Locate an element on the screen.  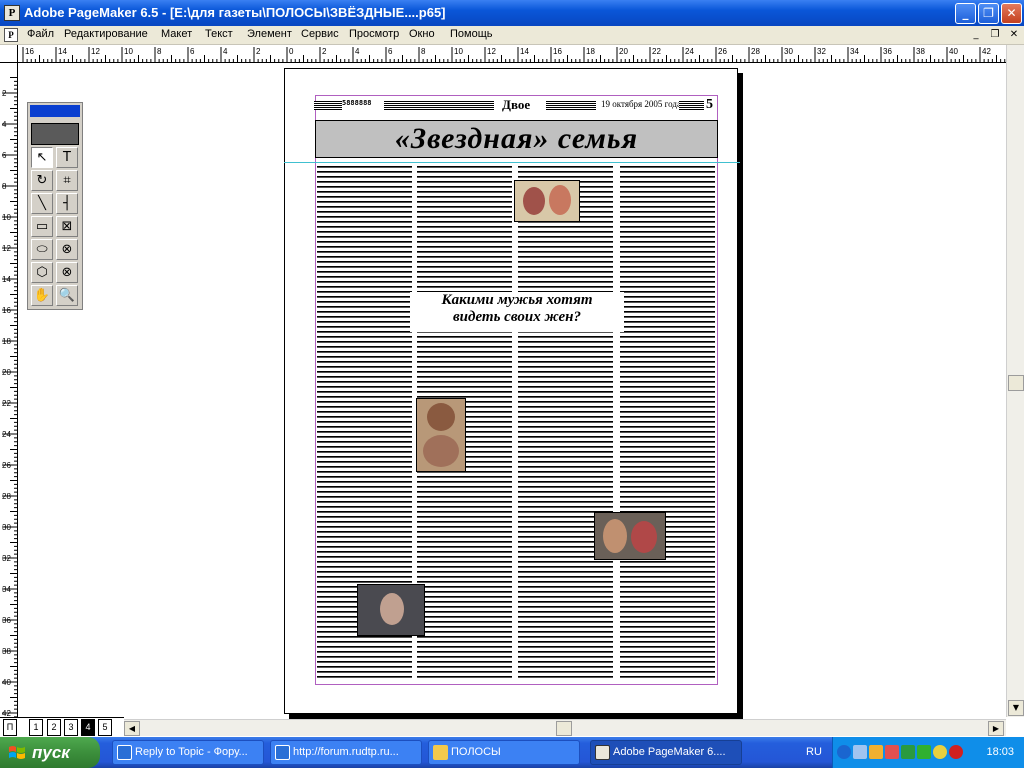
ruler-label: 32 is located at coordinates (6, 558).